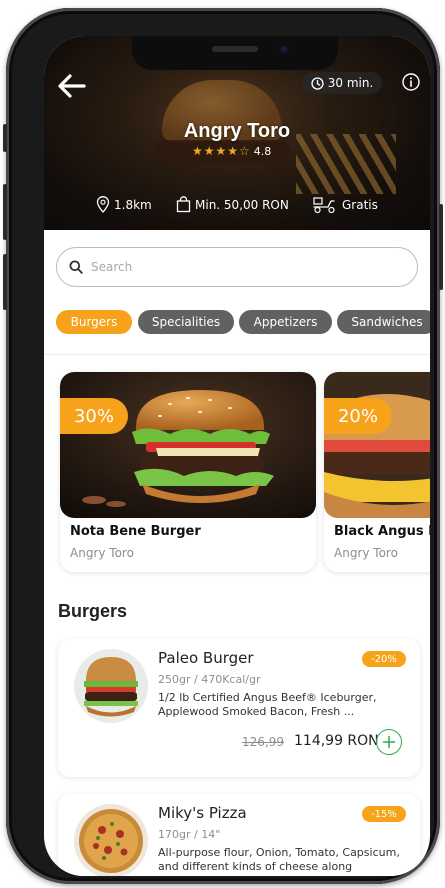 This screenshot has width=445, height=888. Describe the element at coordinates (317, 83) in the screenshot. I see `clock-icon` at that location.